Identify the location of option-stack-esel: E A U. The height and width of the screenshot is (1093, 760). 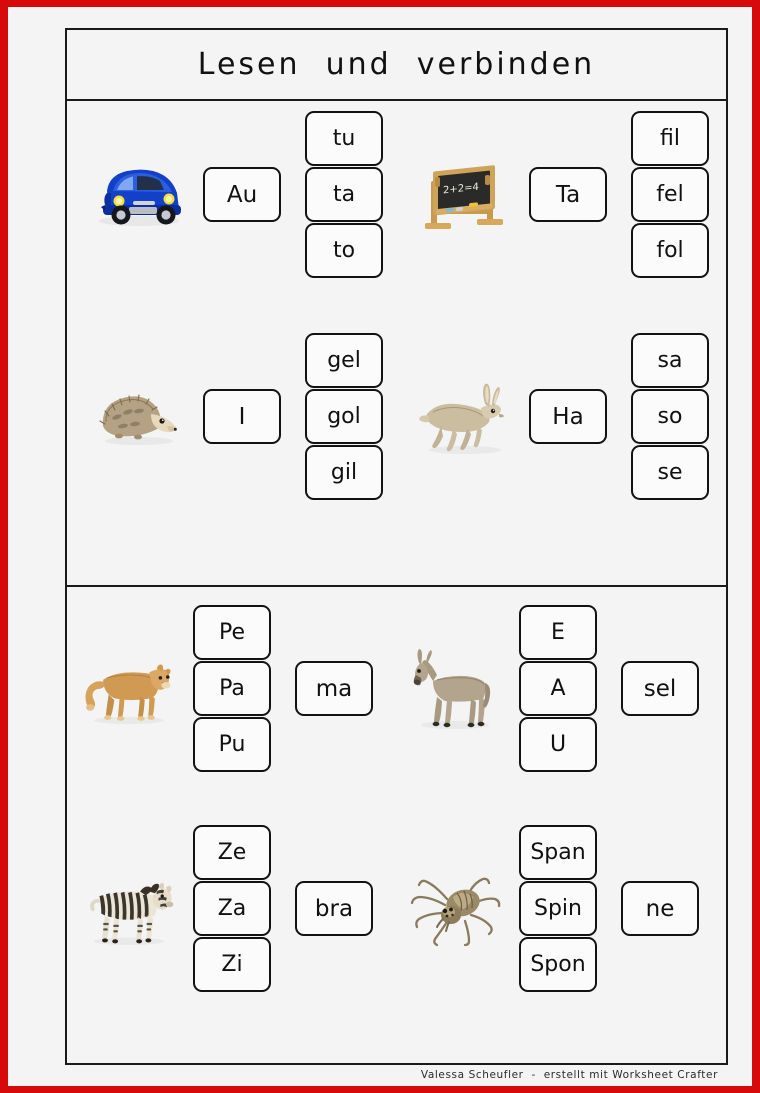
(558, 688).